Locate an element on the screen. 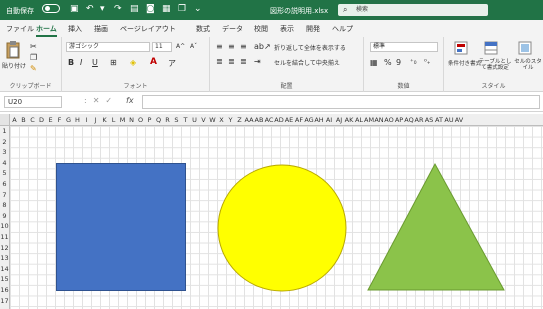  font-size-select: 11 is located at coordinates (162, 47).